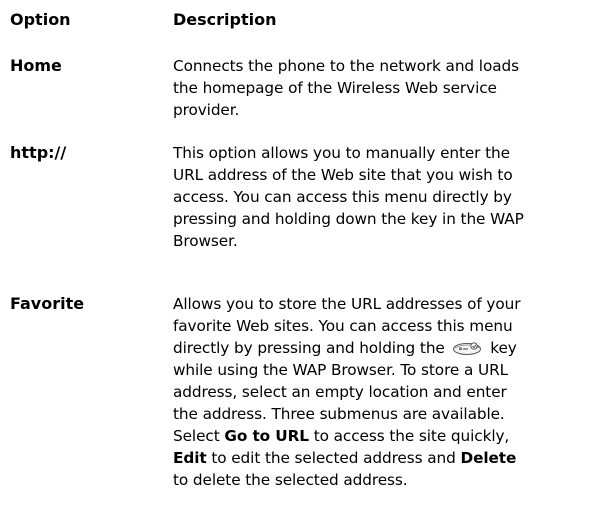 Image resolution: width=610 pixels, height=516 pixels. Describe the element at coordinates (266, 436) in the screenshot. I see `submenu-go-to-url: Go to URL` at that location.